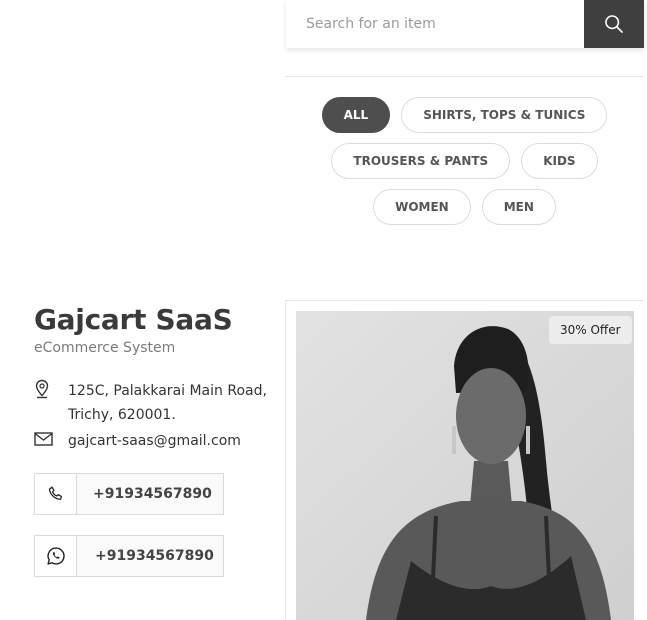  What do you see at coordinates (56, 556) in the screenshot?
I see `whatsapp-icon` at bounding box center [56, 556].